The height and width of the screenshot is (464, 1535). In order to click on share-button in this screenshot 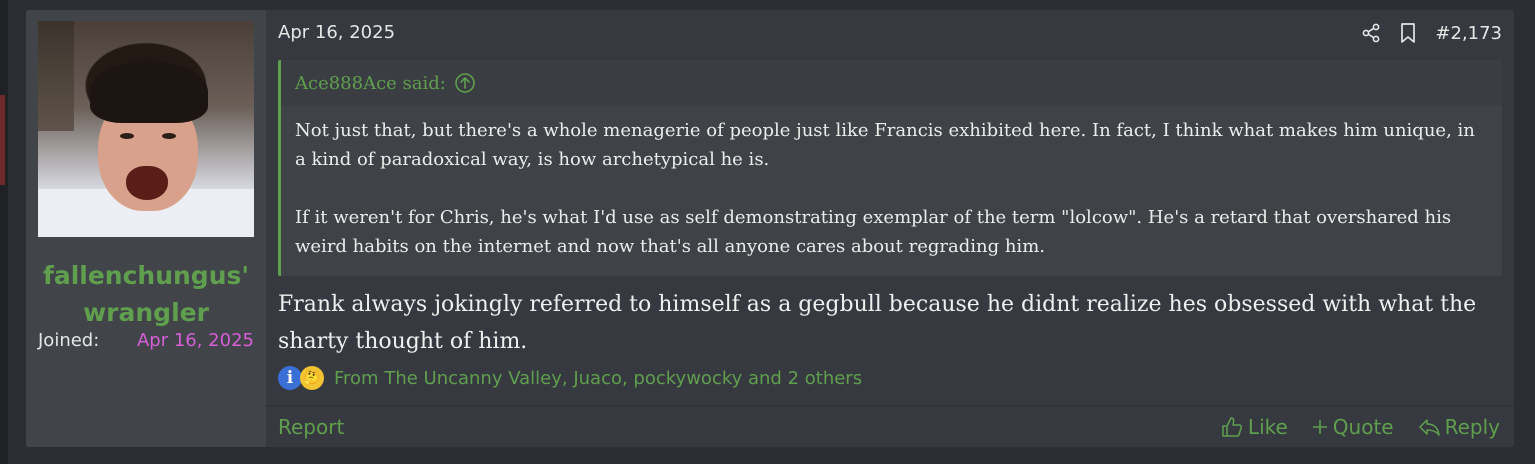, I will do `click(1371, 33)`.